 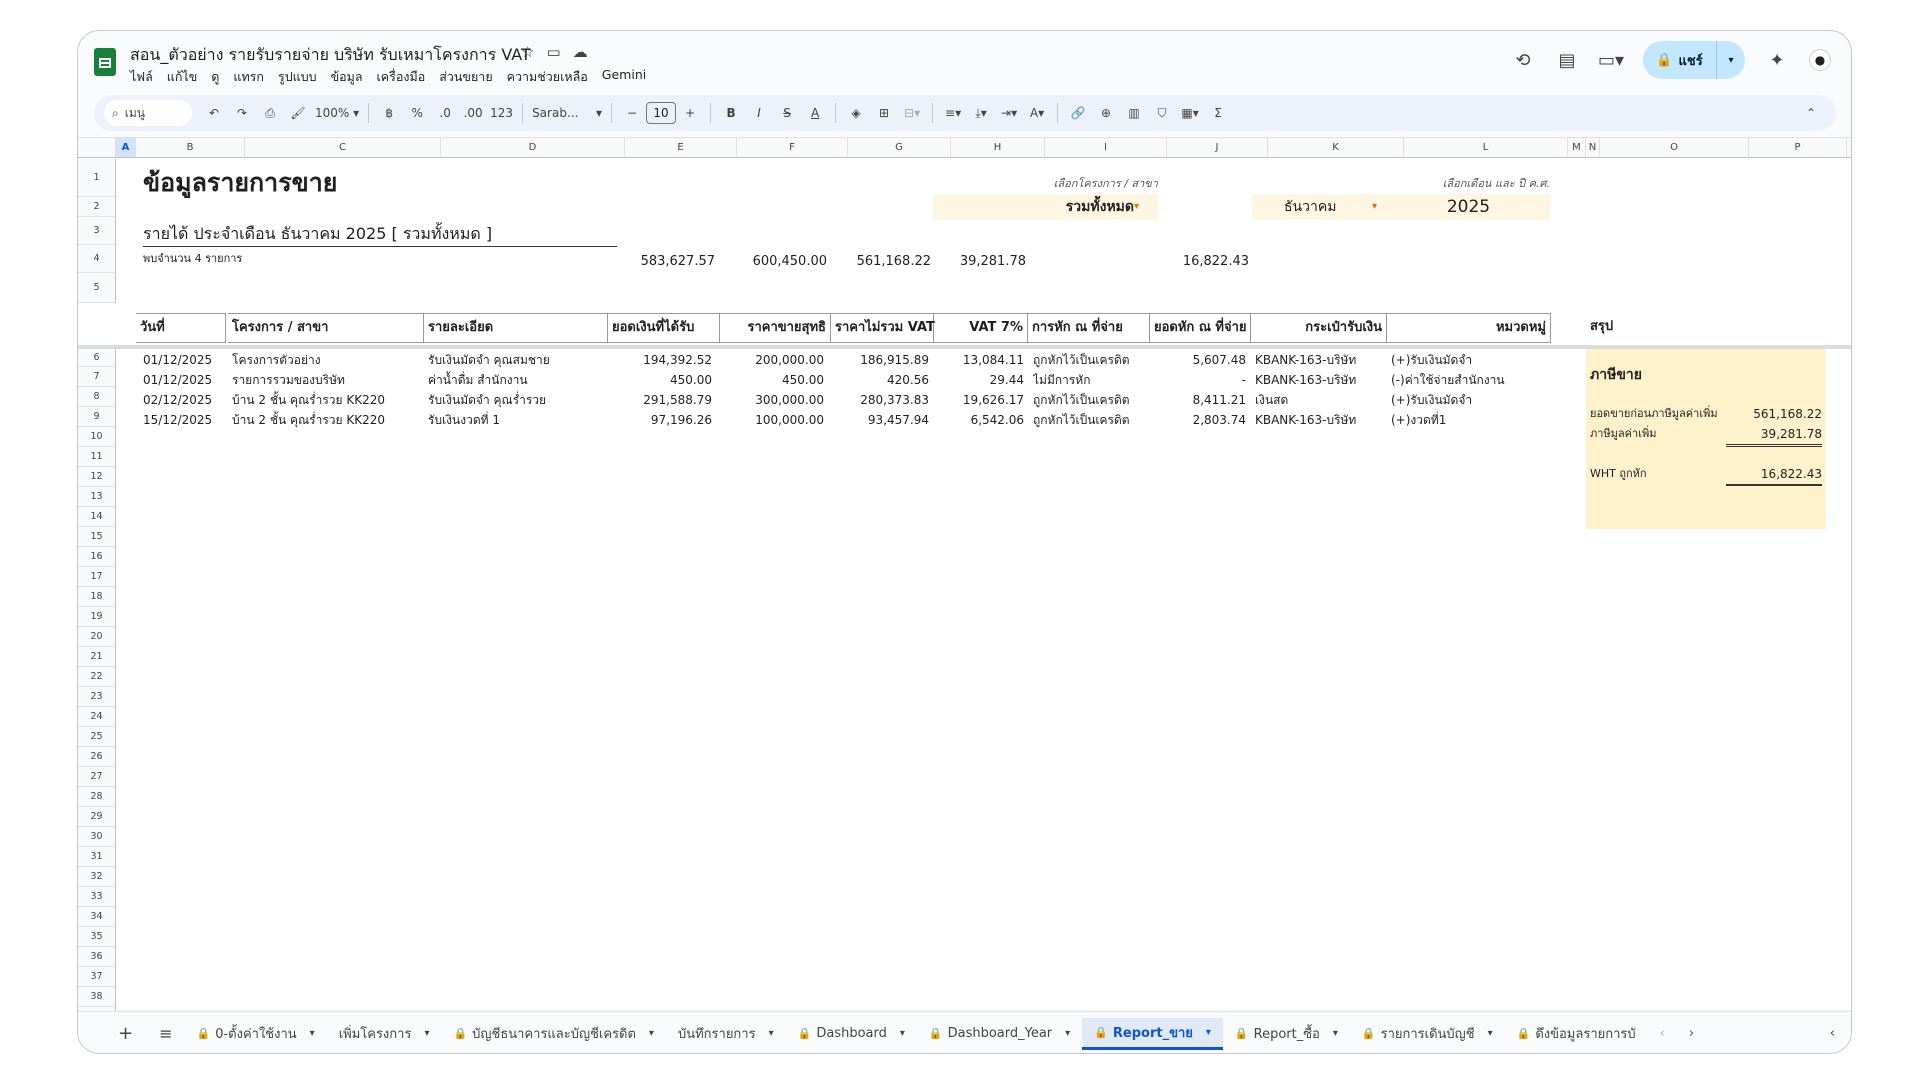 What do you see at coordinates (1798, 148) in the screenshot?
I see `column-header: P` at bounding box center [1798, 148].